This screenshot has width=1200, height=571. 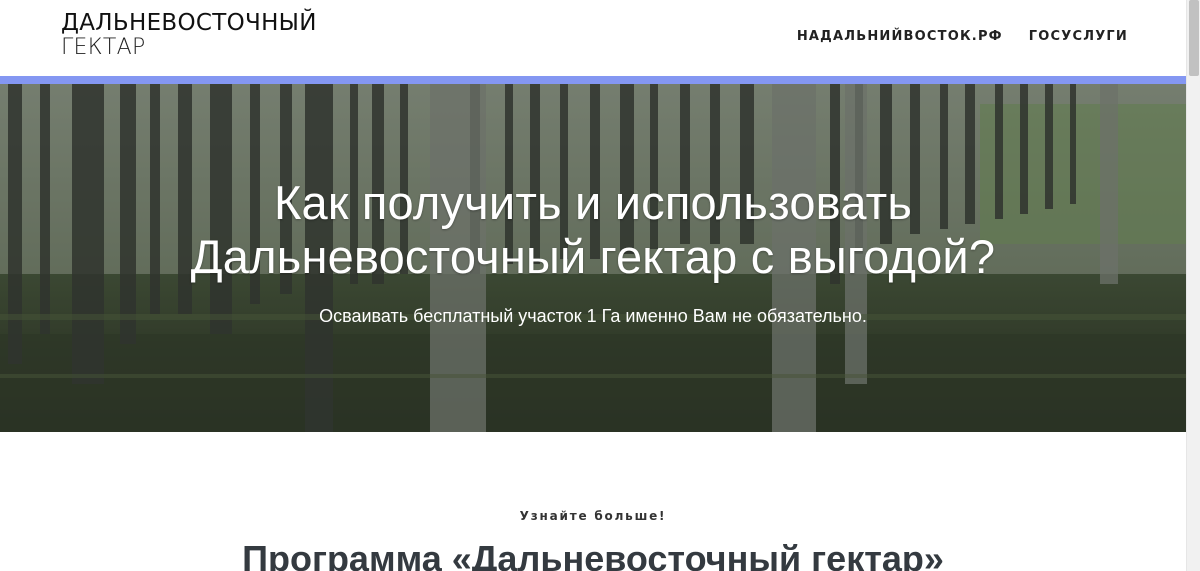 What do you see at coordinates (593, 202) in the screenshot?
I see `hero-title-line-1: Как получить и использовать` at bounding box center [593, 202].